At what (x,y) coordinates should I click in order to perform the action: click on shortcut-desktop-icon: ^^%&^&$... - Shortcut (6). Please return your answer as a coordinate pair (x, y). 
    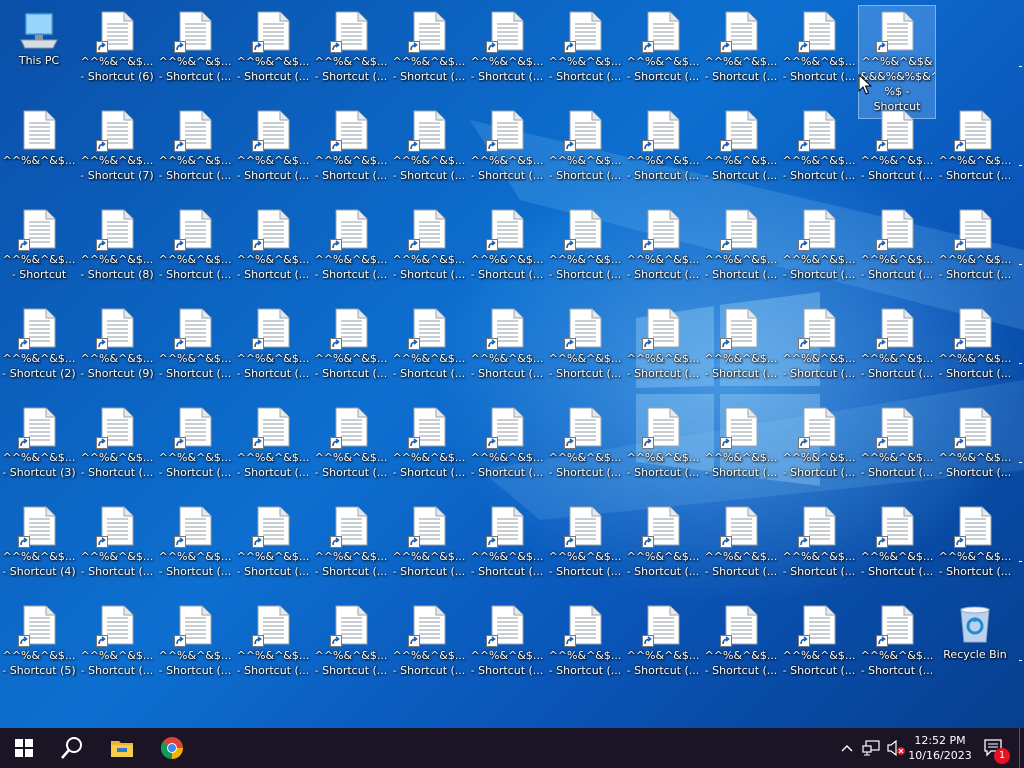
    Looking at the image, I should click on (117, 54).